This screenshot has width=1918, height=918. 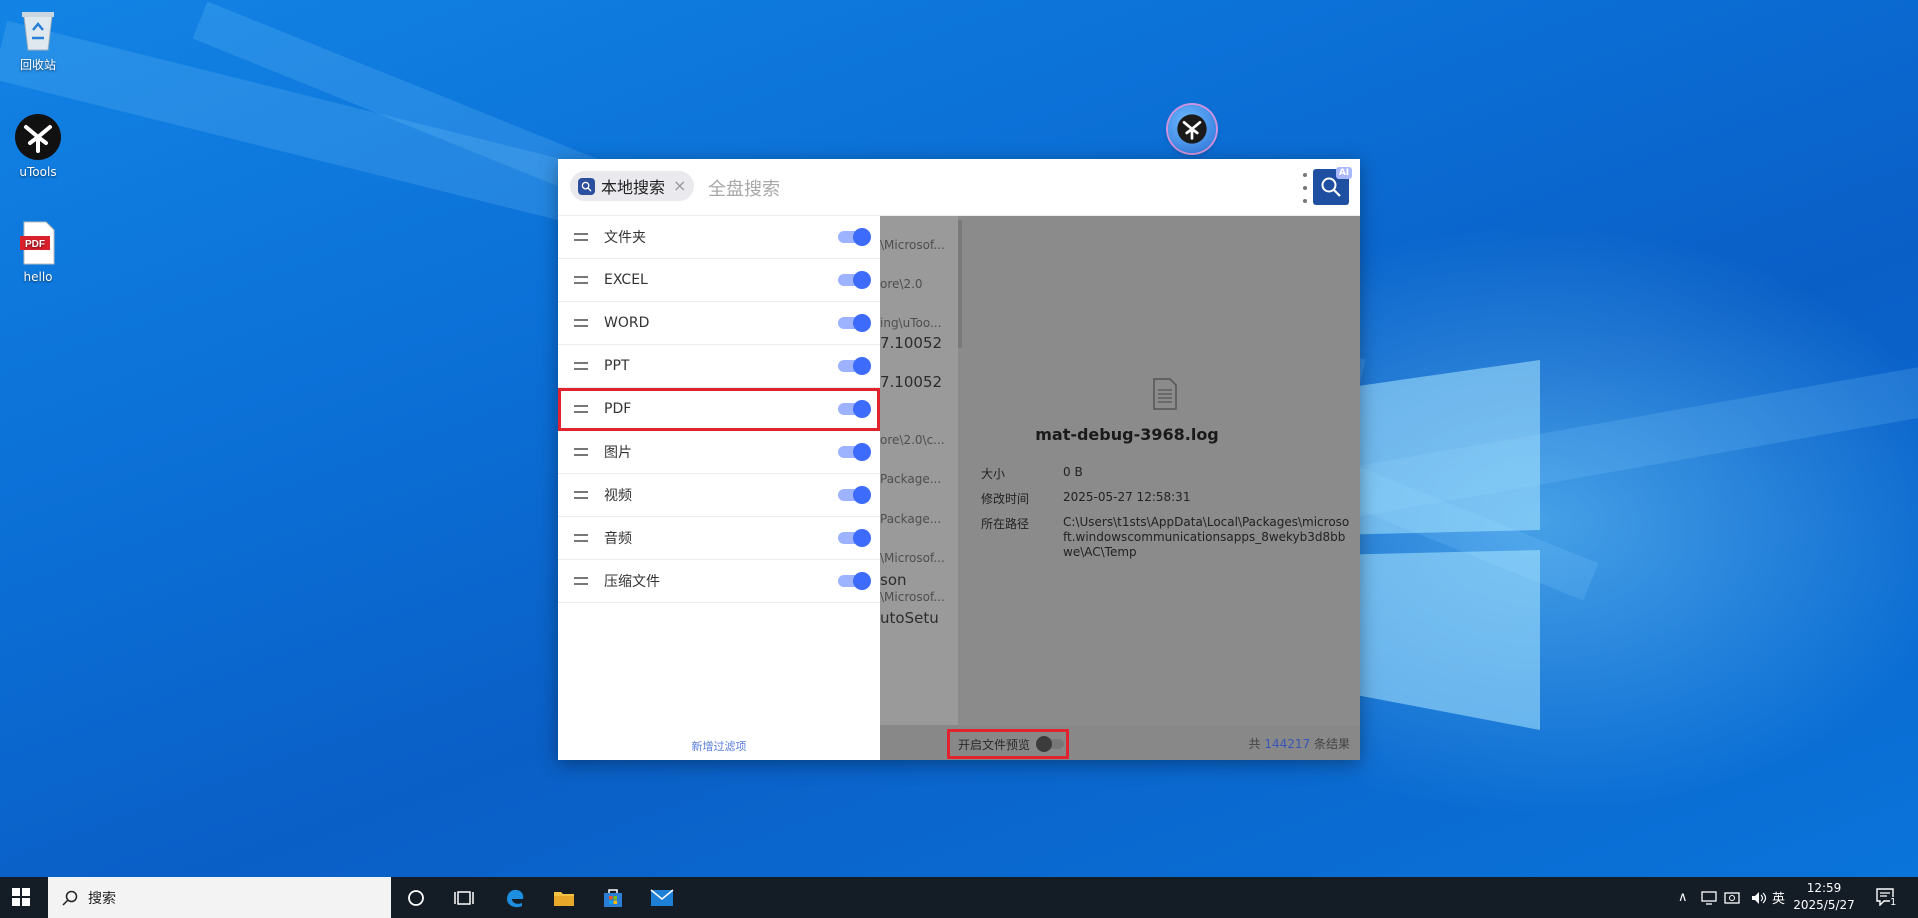 I want to click on filter-label: 压缩文件, so click(x=632, y=582).